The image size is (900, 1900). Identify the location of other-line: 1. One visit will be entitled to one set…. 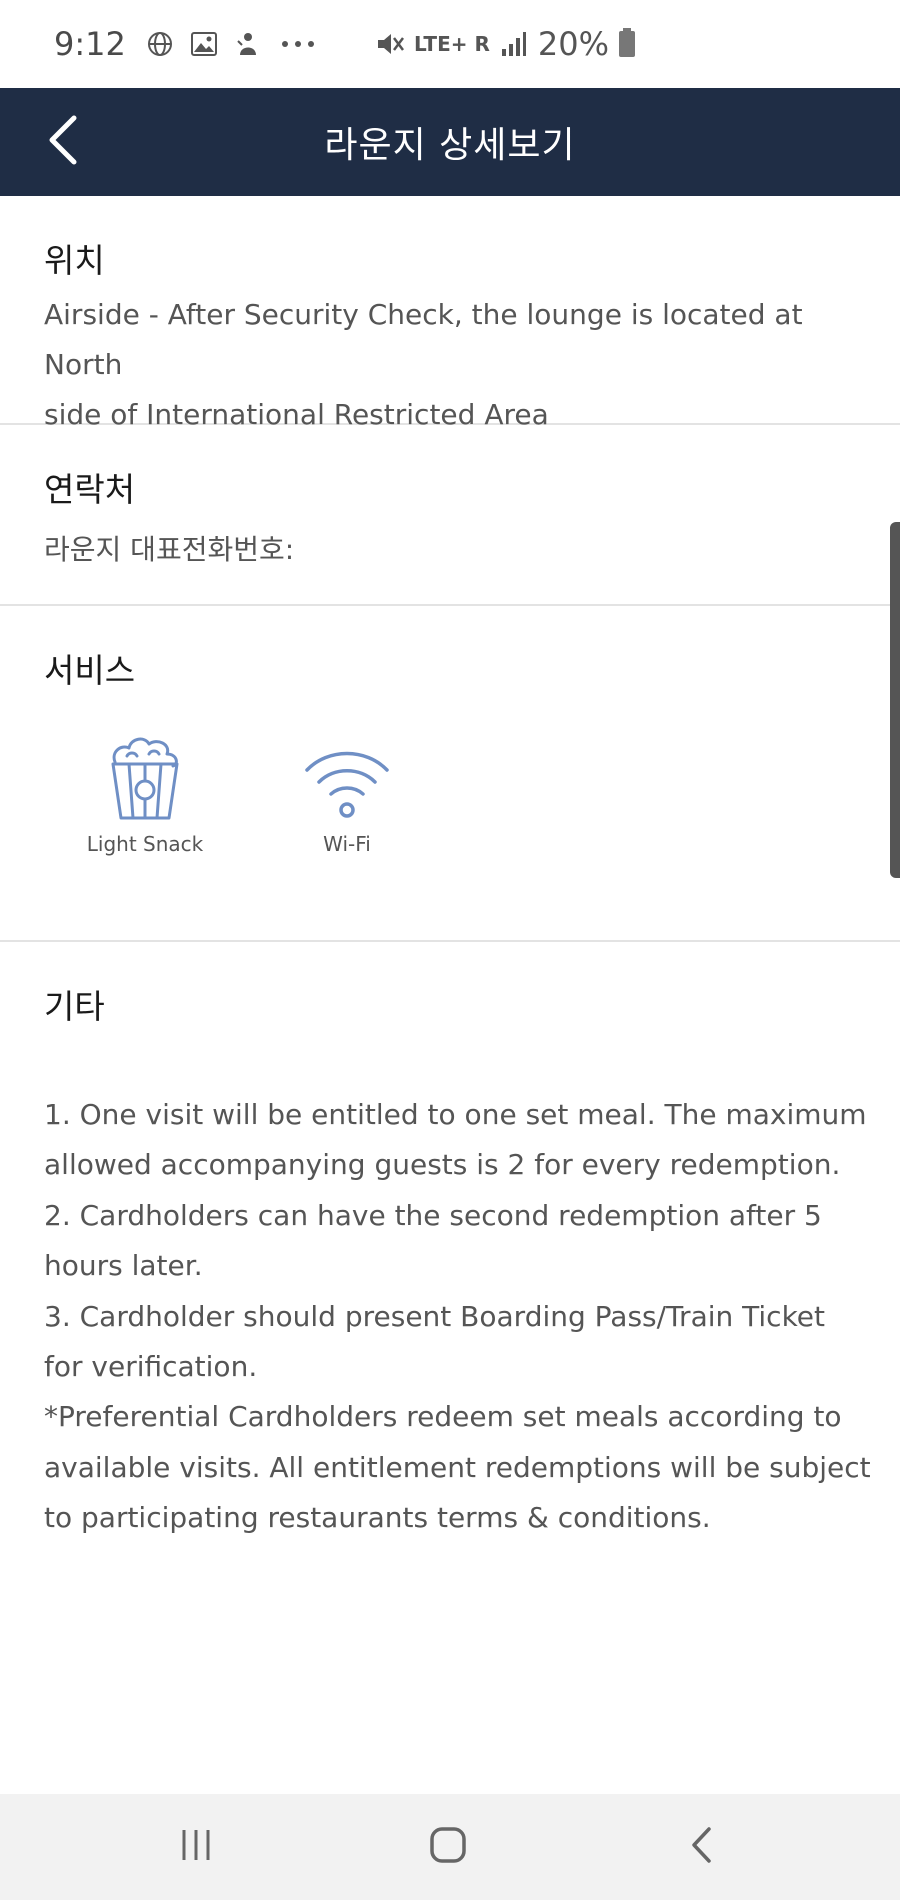
(455, 1114).